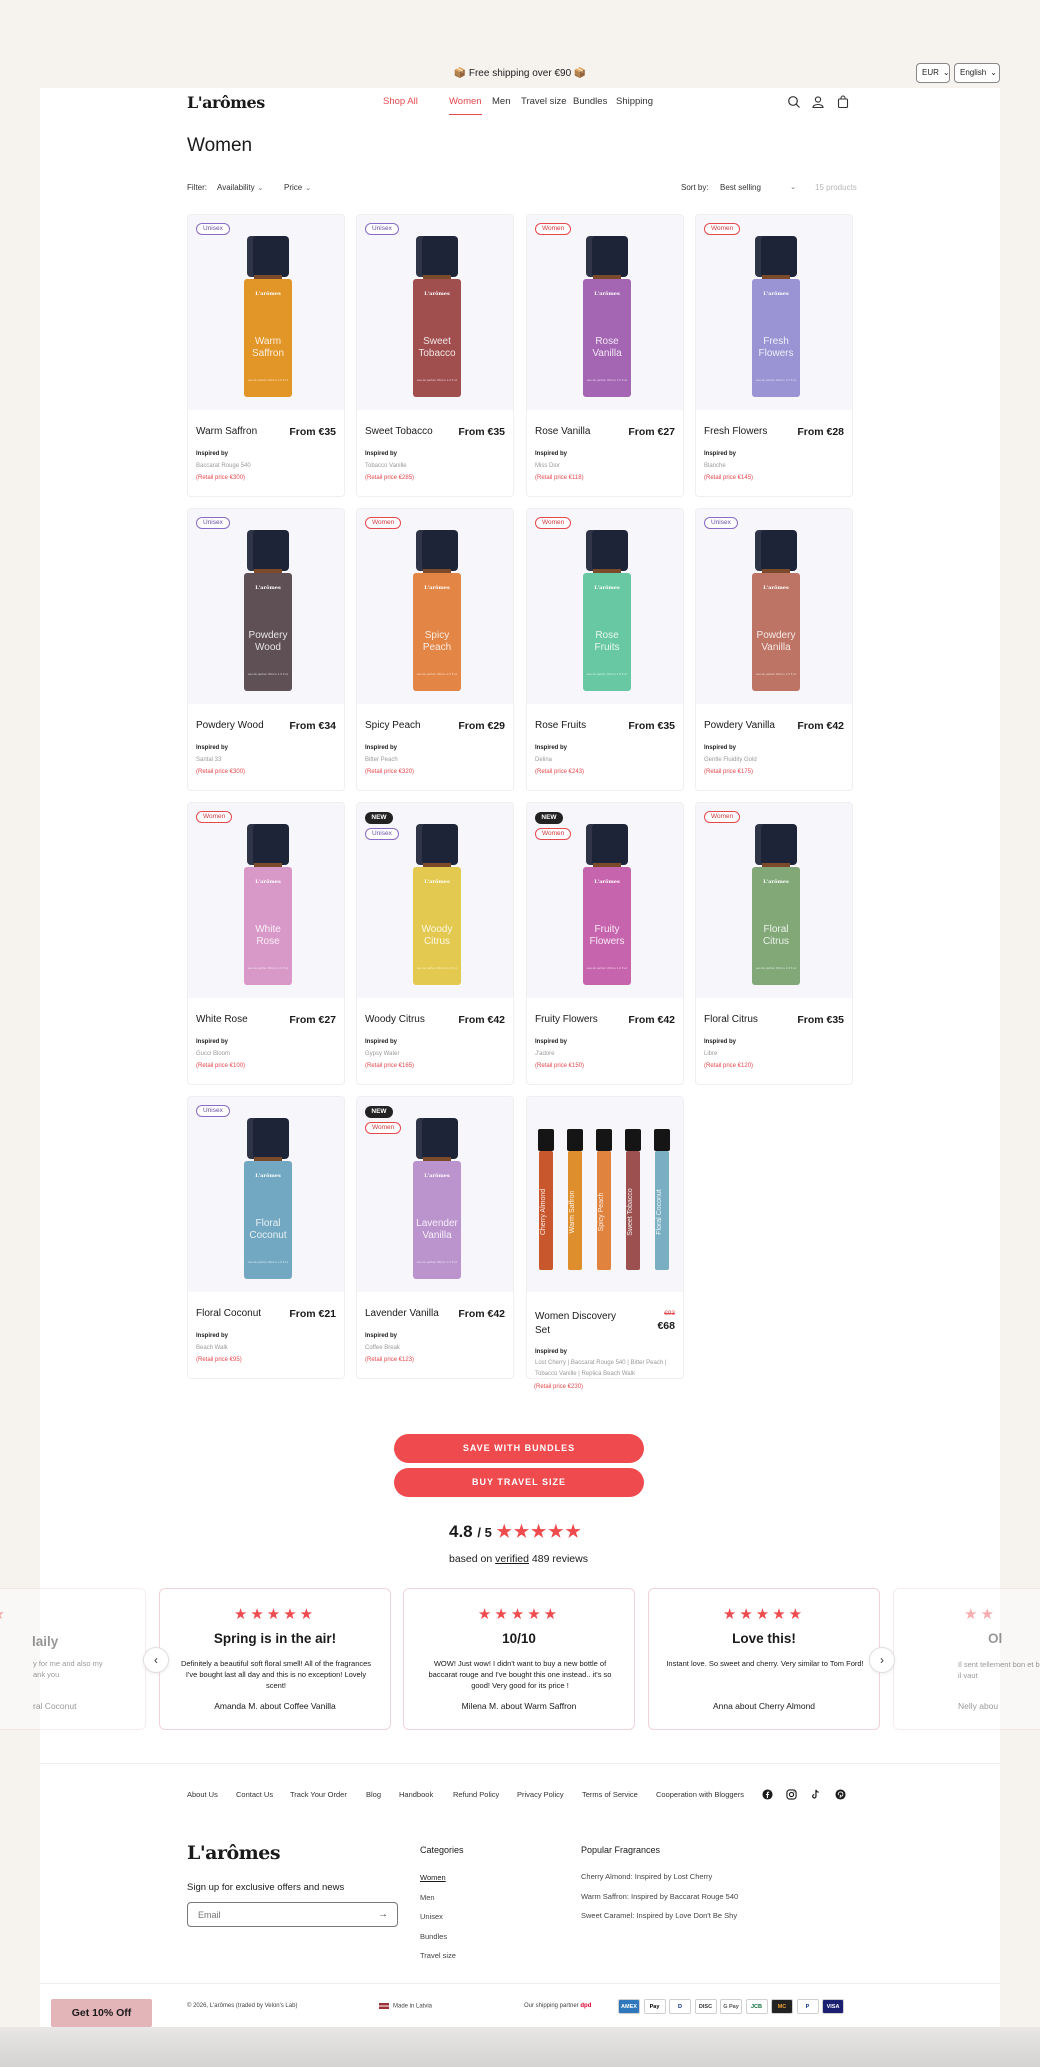 Image resolution: width=1040 pixels, height=2067 pixels. I want to click on review-title: Spring is in the air!, so click(275, 1638).